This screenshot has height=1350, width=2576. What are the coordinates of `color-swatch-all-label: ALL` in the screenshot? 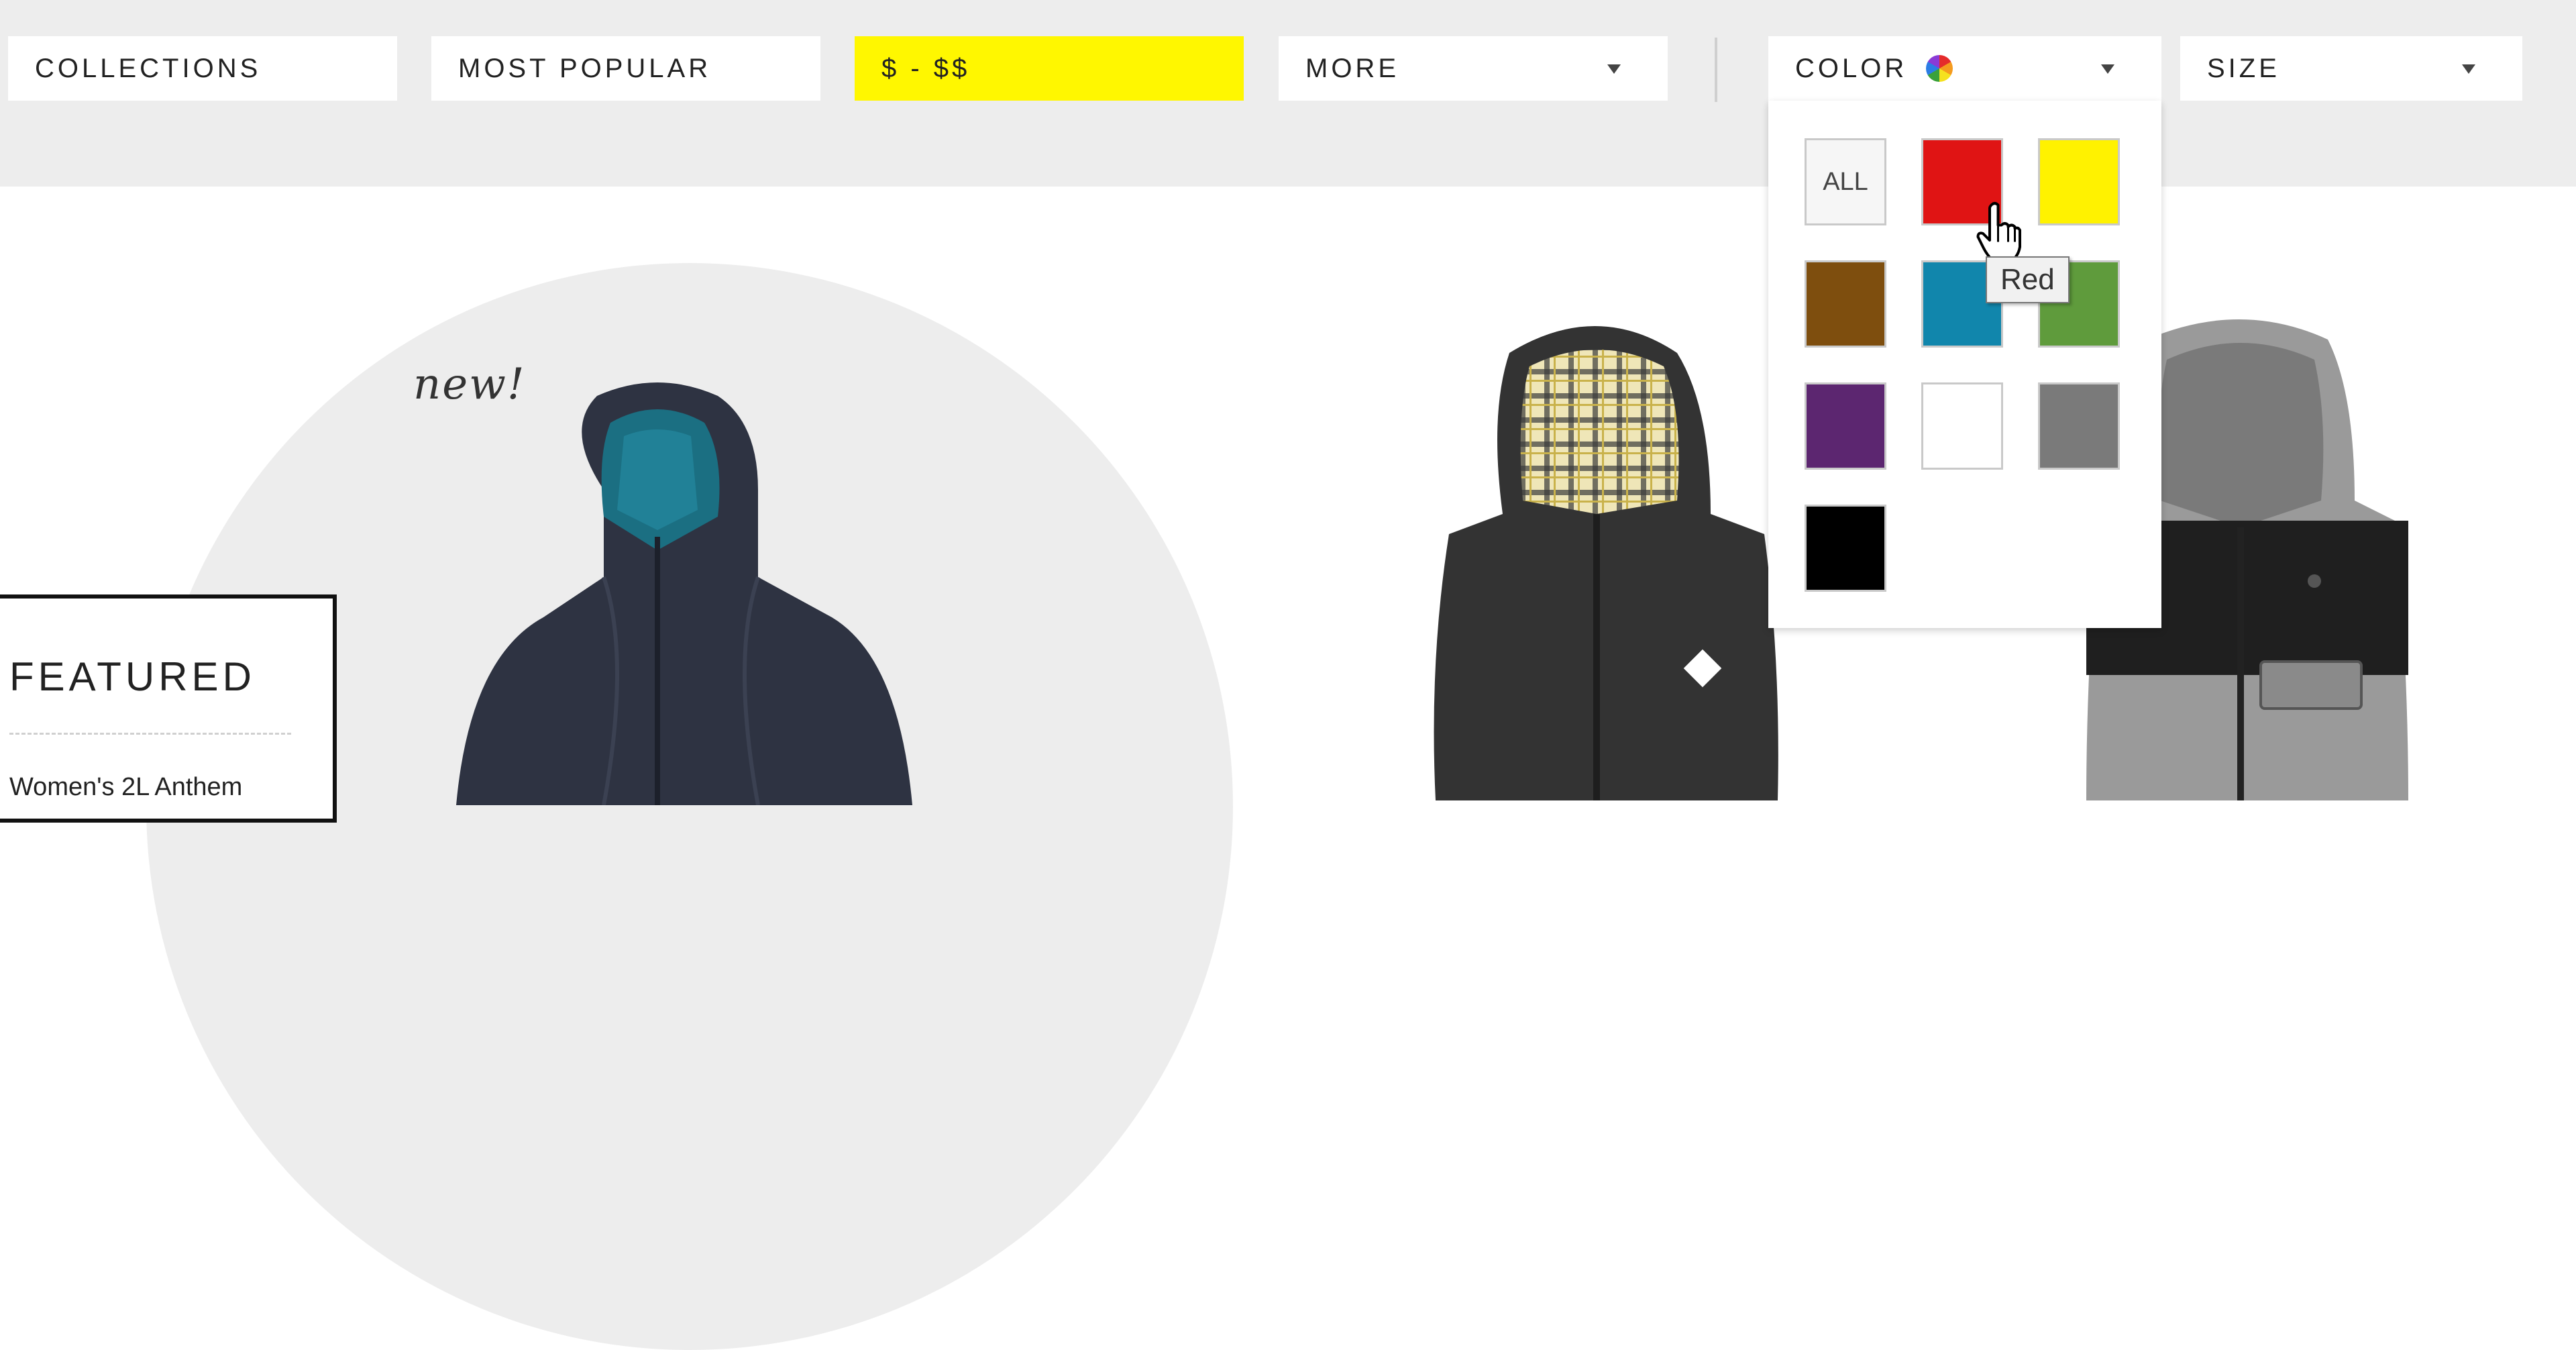 It's located at (1845, 181).